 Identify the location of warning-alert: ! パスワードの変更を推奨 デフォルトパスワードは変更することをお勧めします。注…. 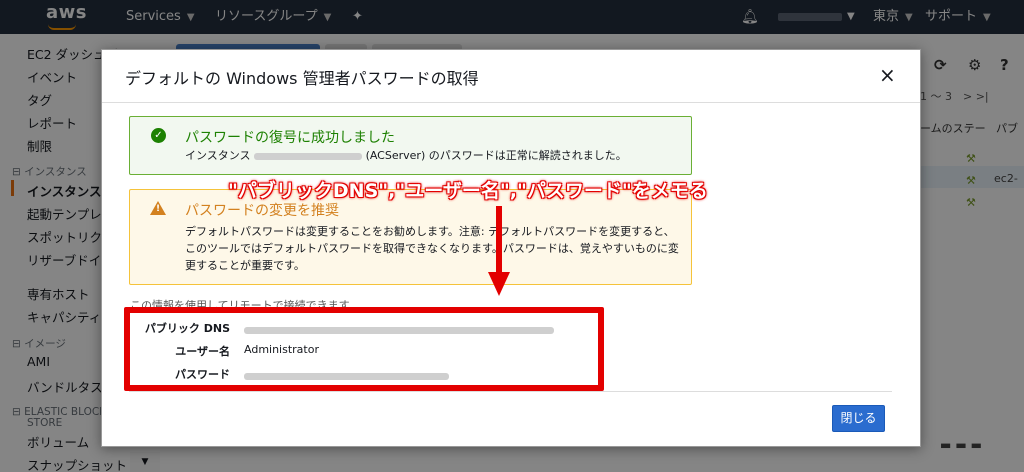
(410, 237).